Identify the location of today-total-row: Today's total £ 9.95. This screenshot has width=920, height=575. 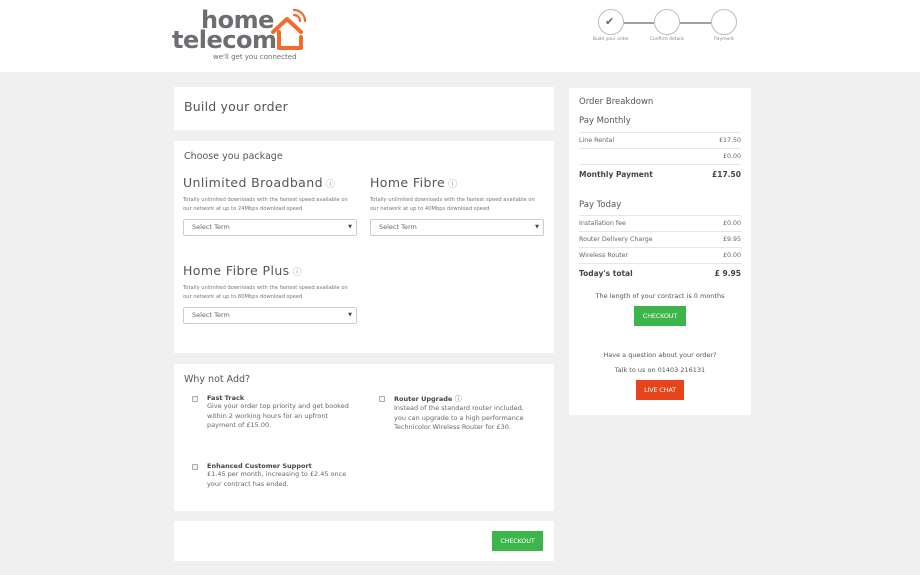
(660, 272).